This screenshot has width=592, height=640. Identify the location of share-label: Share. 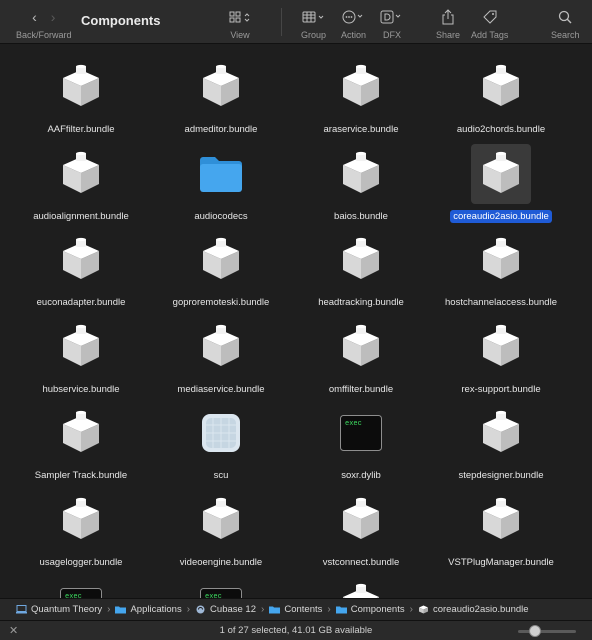
(448, 35).